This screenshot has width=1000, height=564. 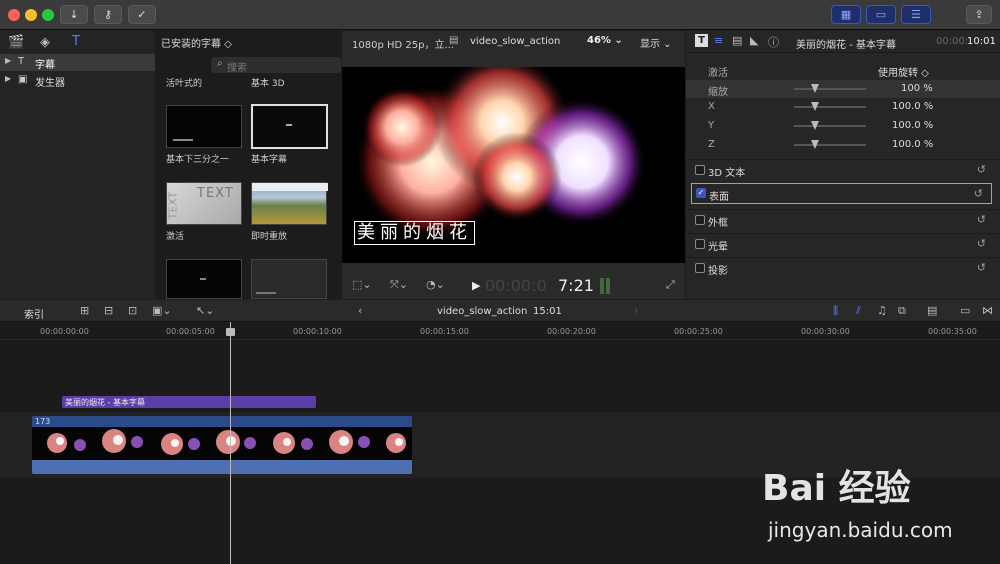 I want to click on background-tasks-button: ✓, so click(x=142, y=14).